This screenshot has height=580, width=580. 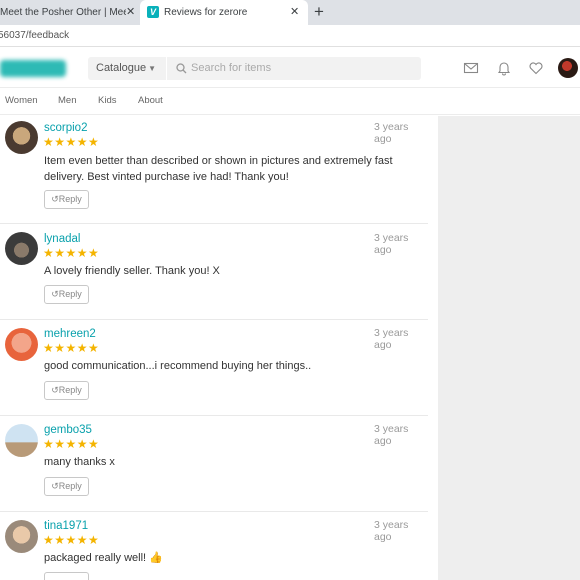 I want to click on user-avatar, so click(x=568, y=68).